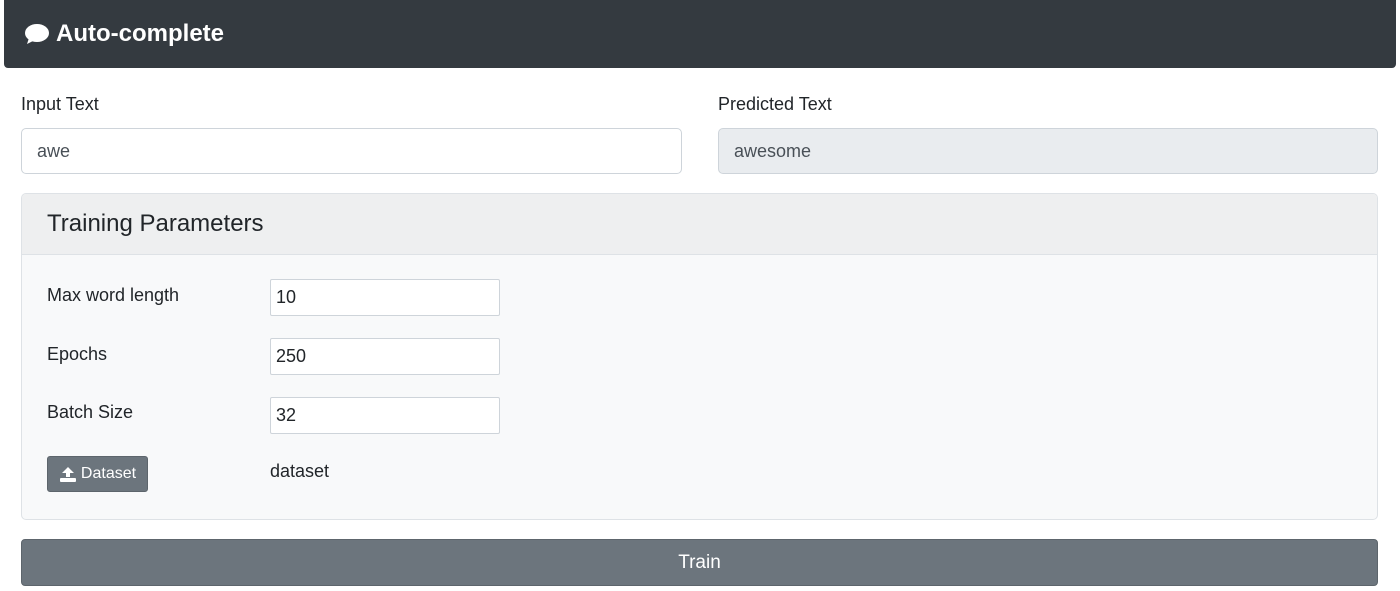 Image resolution: width=1400 pixels, height=591 pixels. Describe the element at coordinates (77, 354) in the screenshot. I see `epochs-label: Epochs` at that location.